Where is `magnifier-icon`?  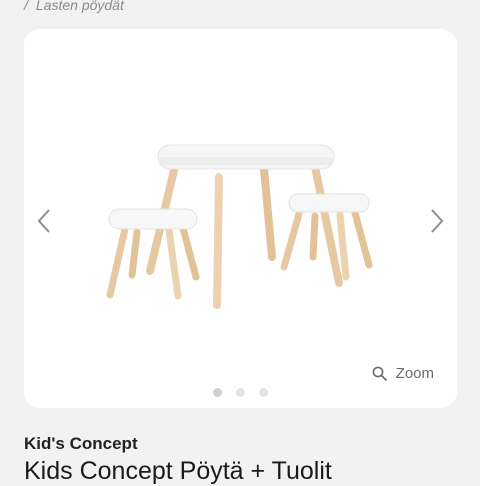 magnifier-icon is located at coordinates (379, 373).